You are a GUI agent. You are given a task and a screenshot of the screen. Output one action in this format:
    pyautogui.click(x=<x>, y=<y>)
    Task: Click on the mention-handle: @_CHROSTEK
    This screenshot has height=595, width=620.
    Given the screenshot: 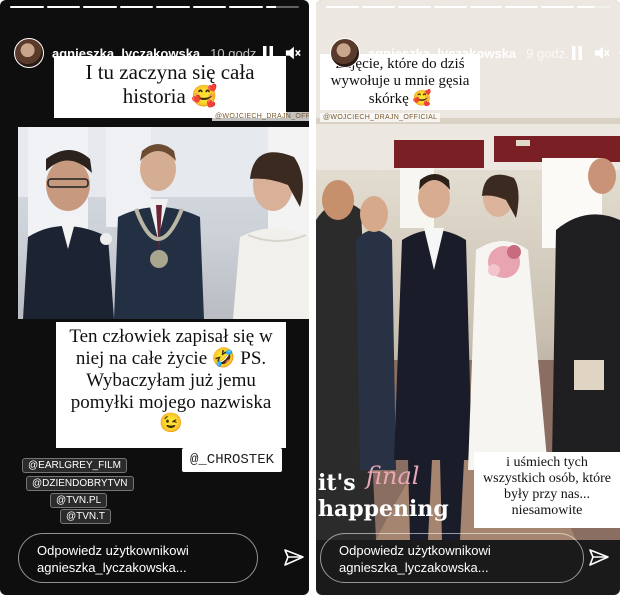 What is the action you would take?
    pyautogui.click(x=232, y=460)
    